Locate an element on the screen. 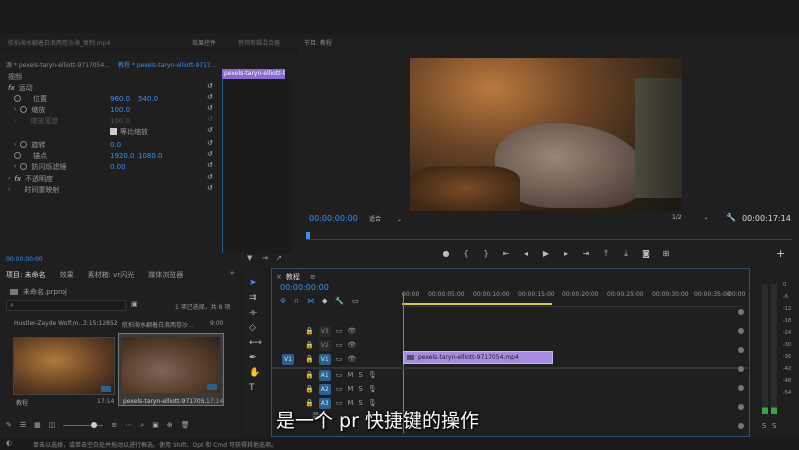 This screenshot has width=799, height=450. add-marker-icon: ◆ is located at coordinates (324, 301).